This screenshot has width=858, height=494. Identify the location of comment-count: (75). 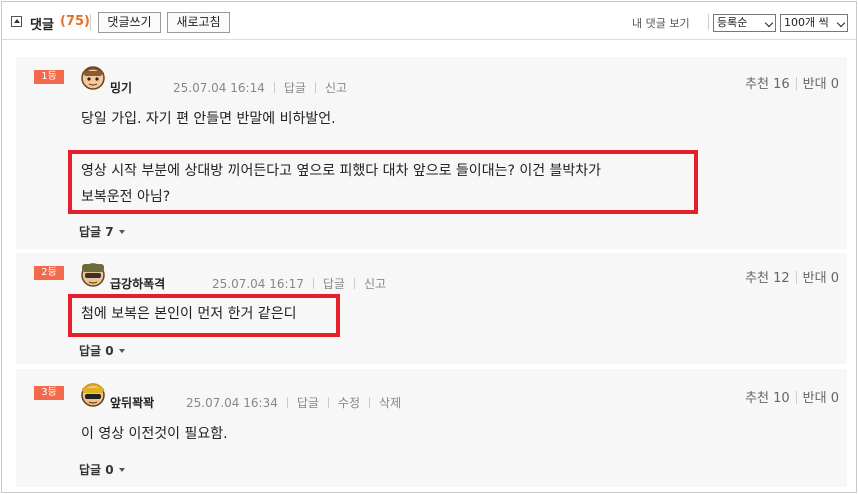
(75, 21).